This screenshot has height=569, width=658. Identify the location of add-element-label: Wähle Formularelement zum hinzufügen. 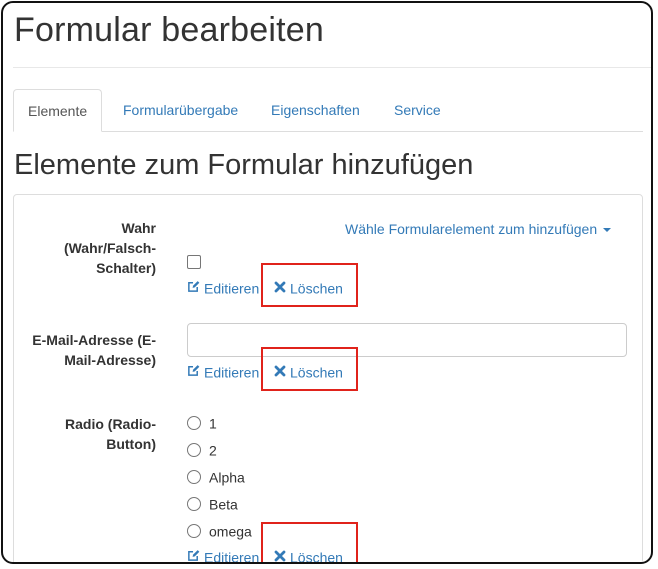
(471, 229).